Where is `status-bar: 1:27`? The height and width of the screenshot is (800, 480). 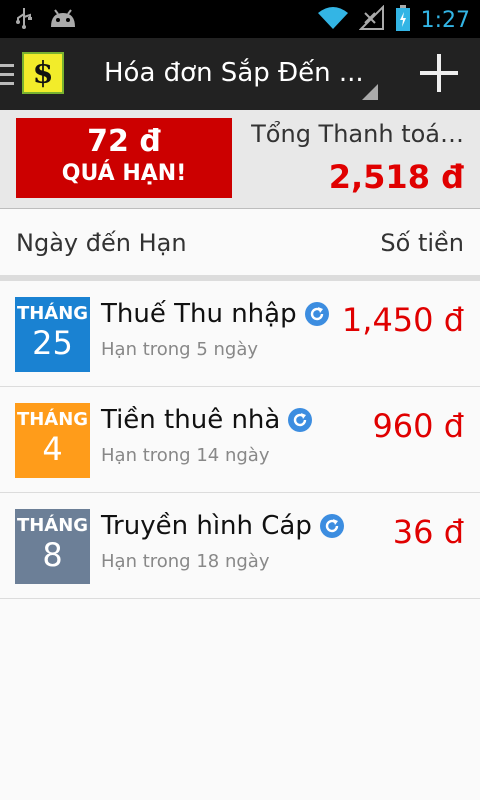
status-bar: 1:27 is located at coordinates (240, 19).